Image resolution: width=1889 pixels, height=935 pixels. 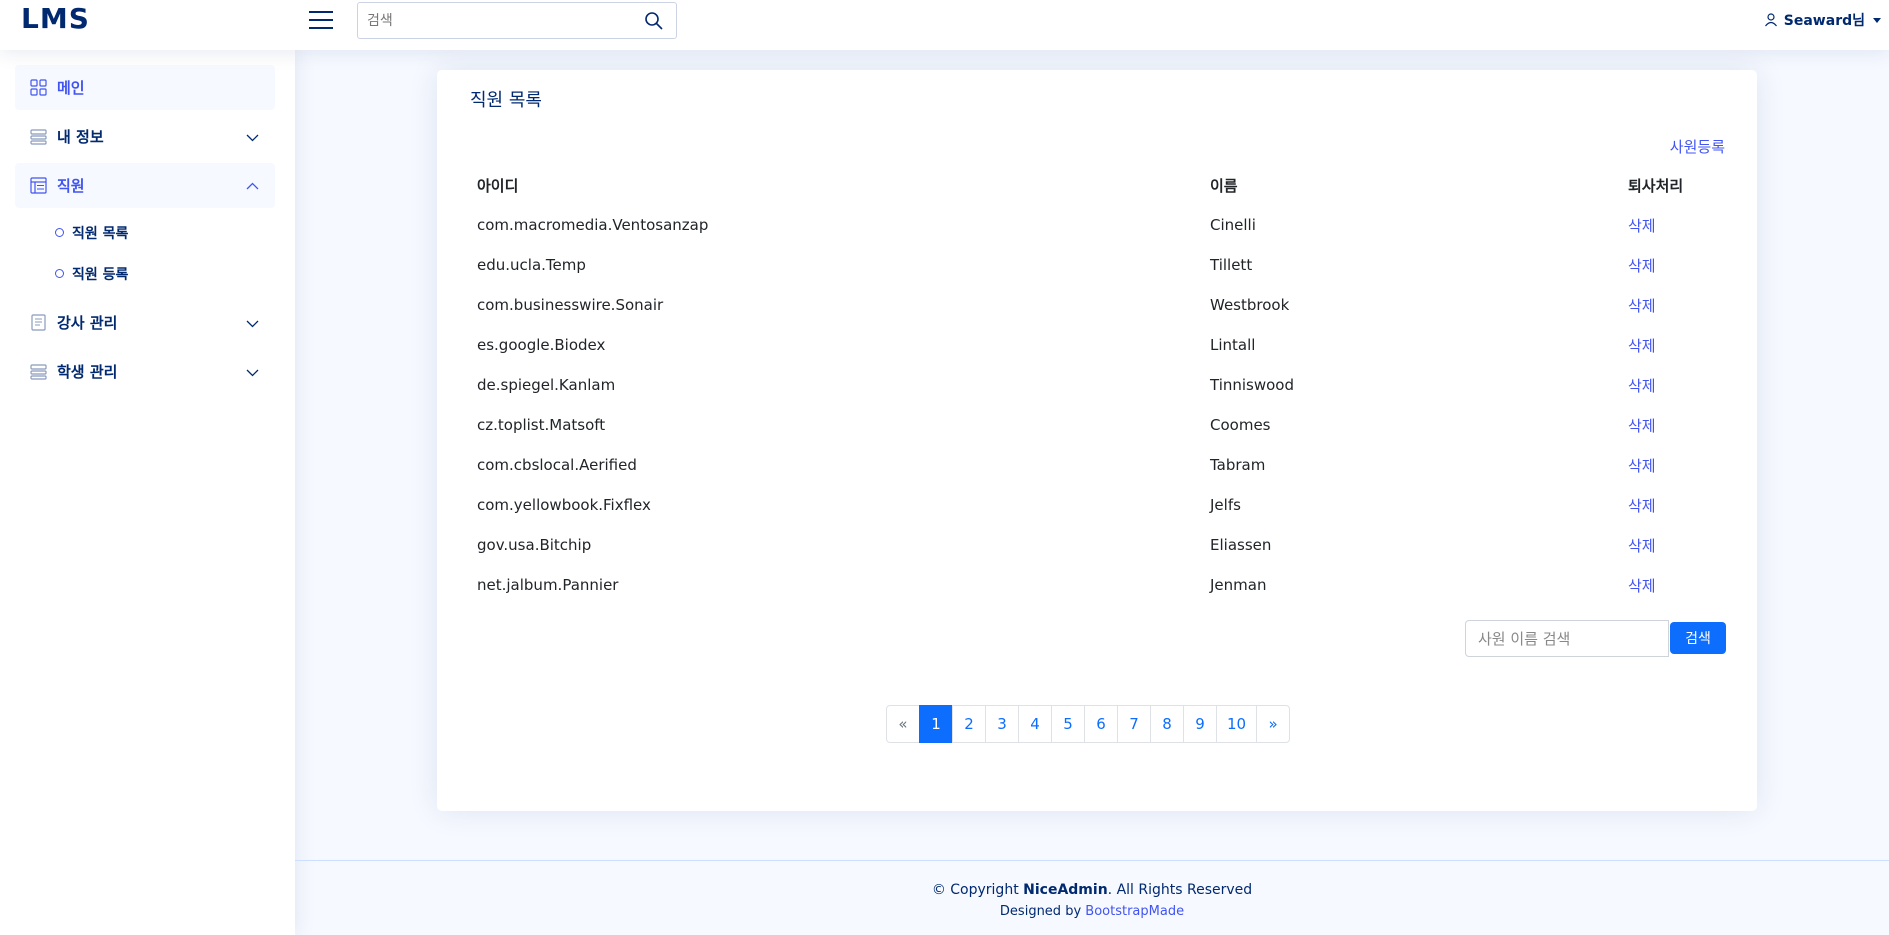 I want to click on cell-id: gov.usa.Bitchip, so click(x=534, y=545).